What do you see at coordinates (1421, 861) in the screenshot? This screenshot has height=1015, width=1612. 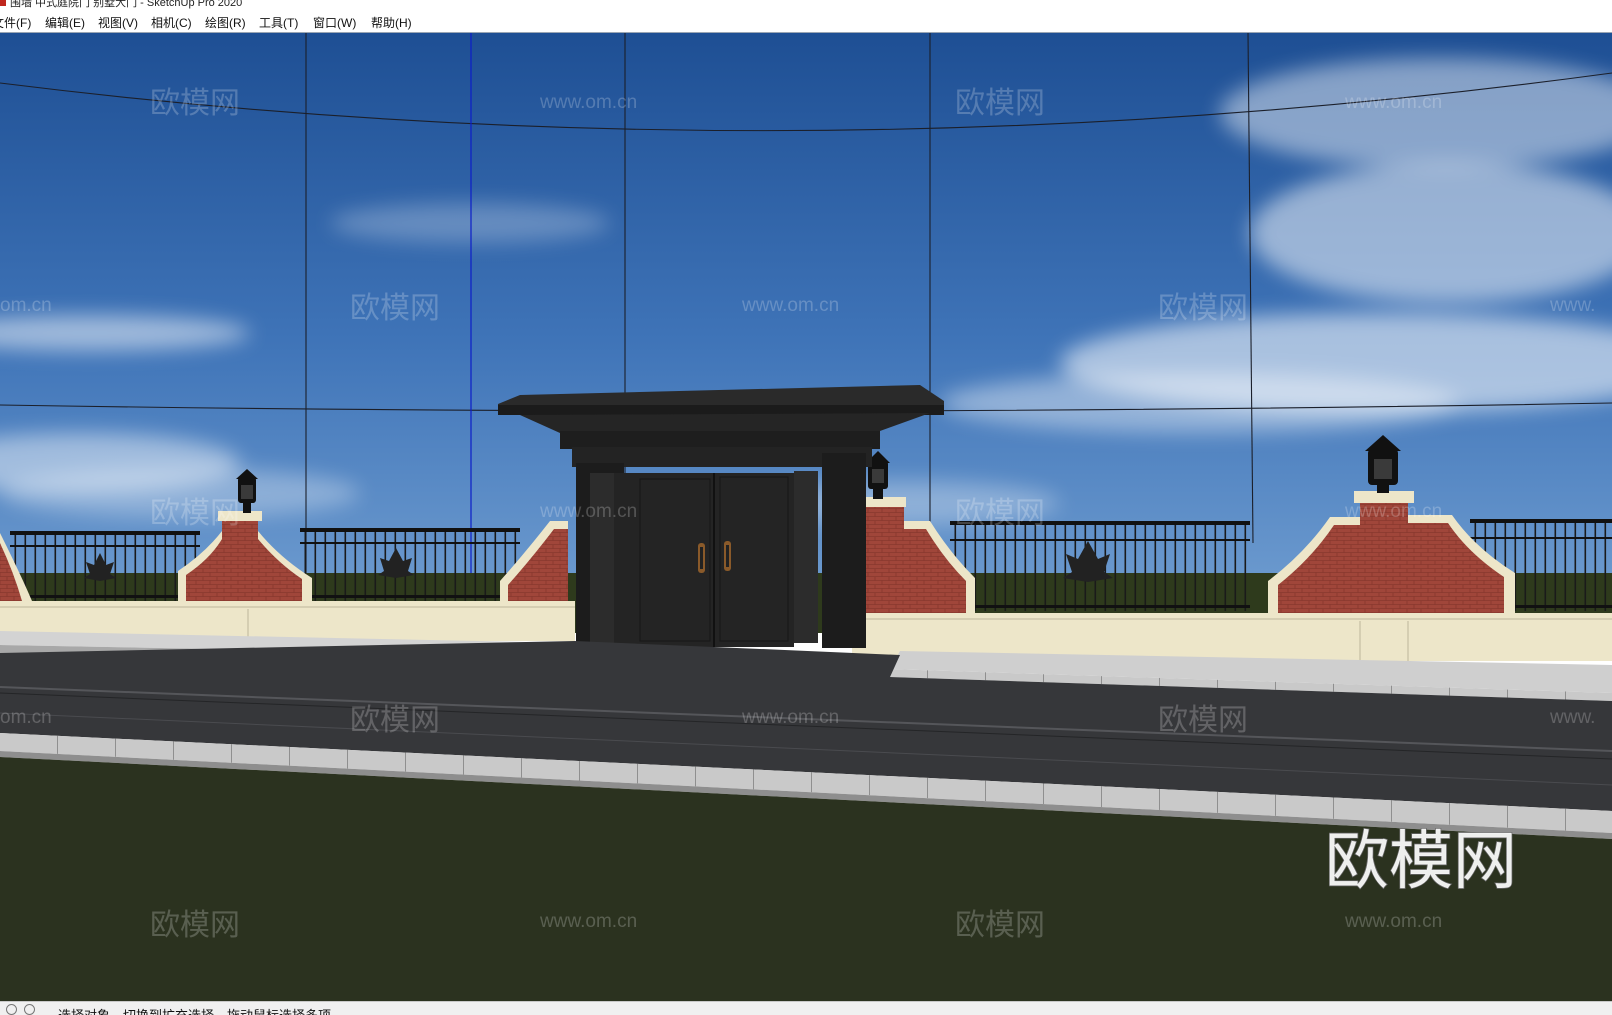 I see `watermark-brand-large: 欧模网` at bounding box center [1421, 861].